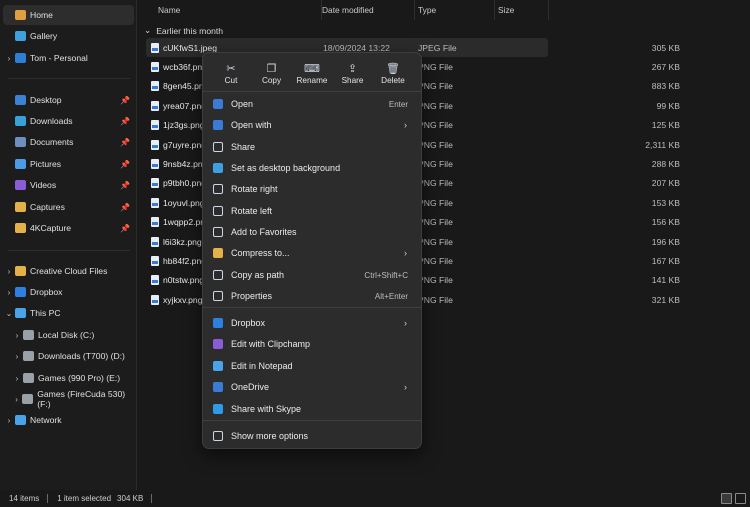 Image resolution: width=750 pixels, height=507 pixels. What do you see at coordinates (218, 147) in the screenshot?
I see `share-icon` at bounding box center [218, 147].